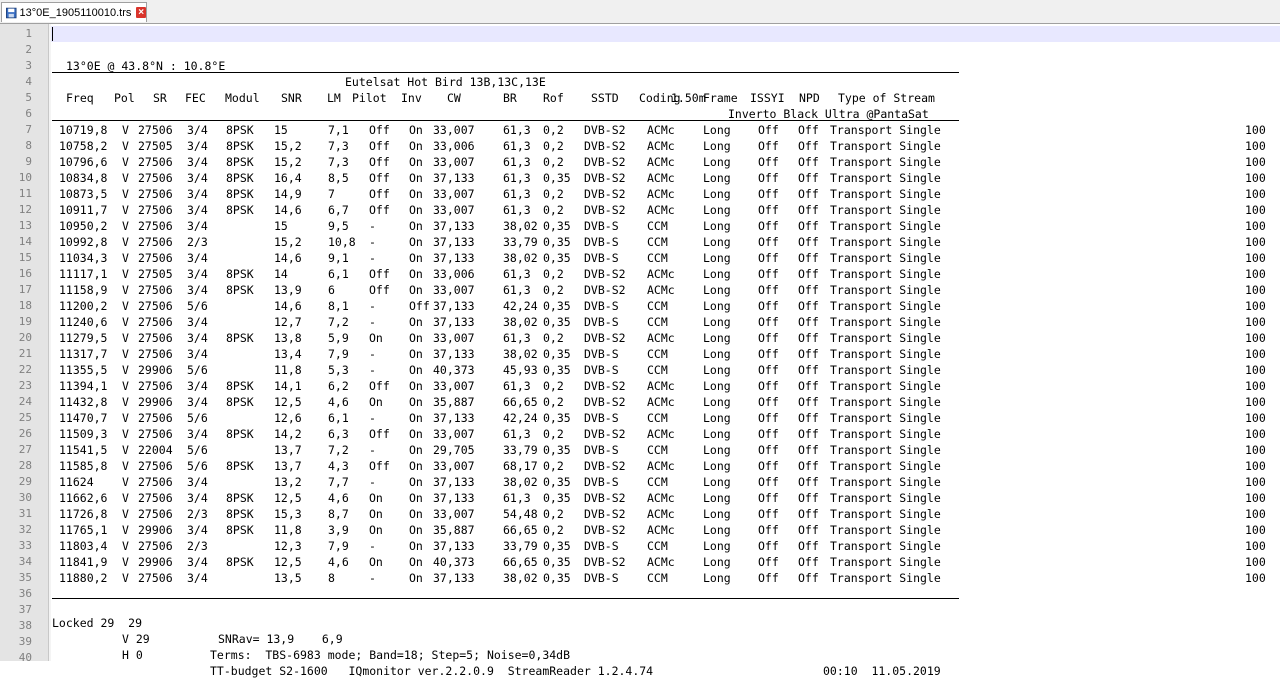  I want to click on line-number: 29, so click(25, 481).